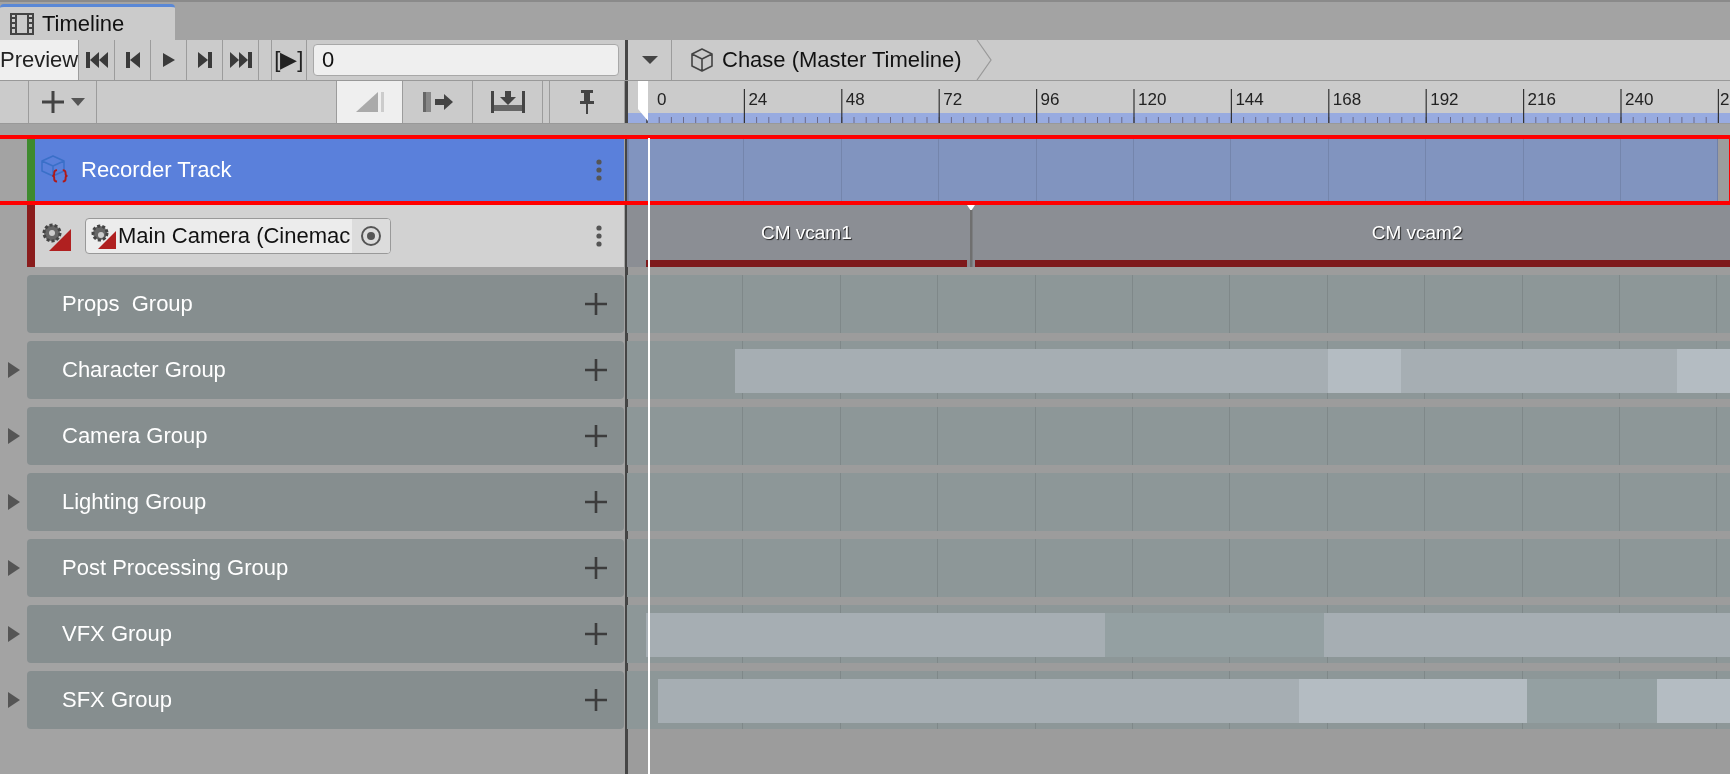 The image size is (1730, 774). I want to click on ruler-label: 2, so click(1725, 99).